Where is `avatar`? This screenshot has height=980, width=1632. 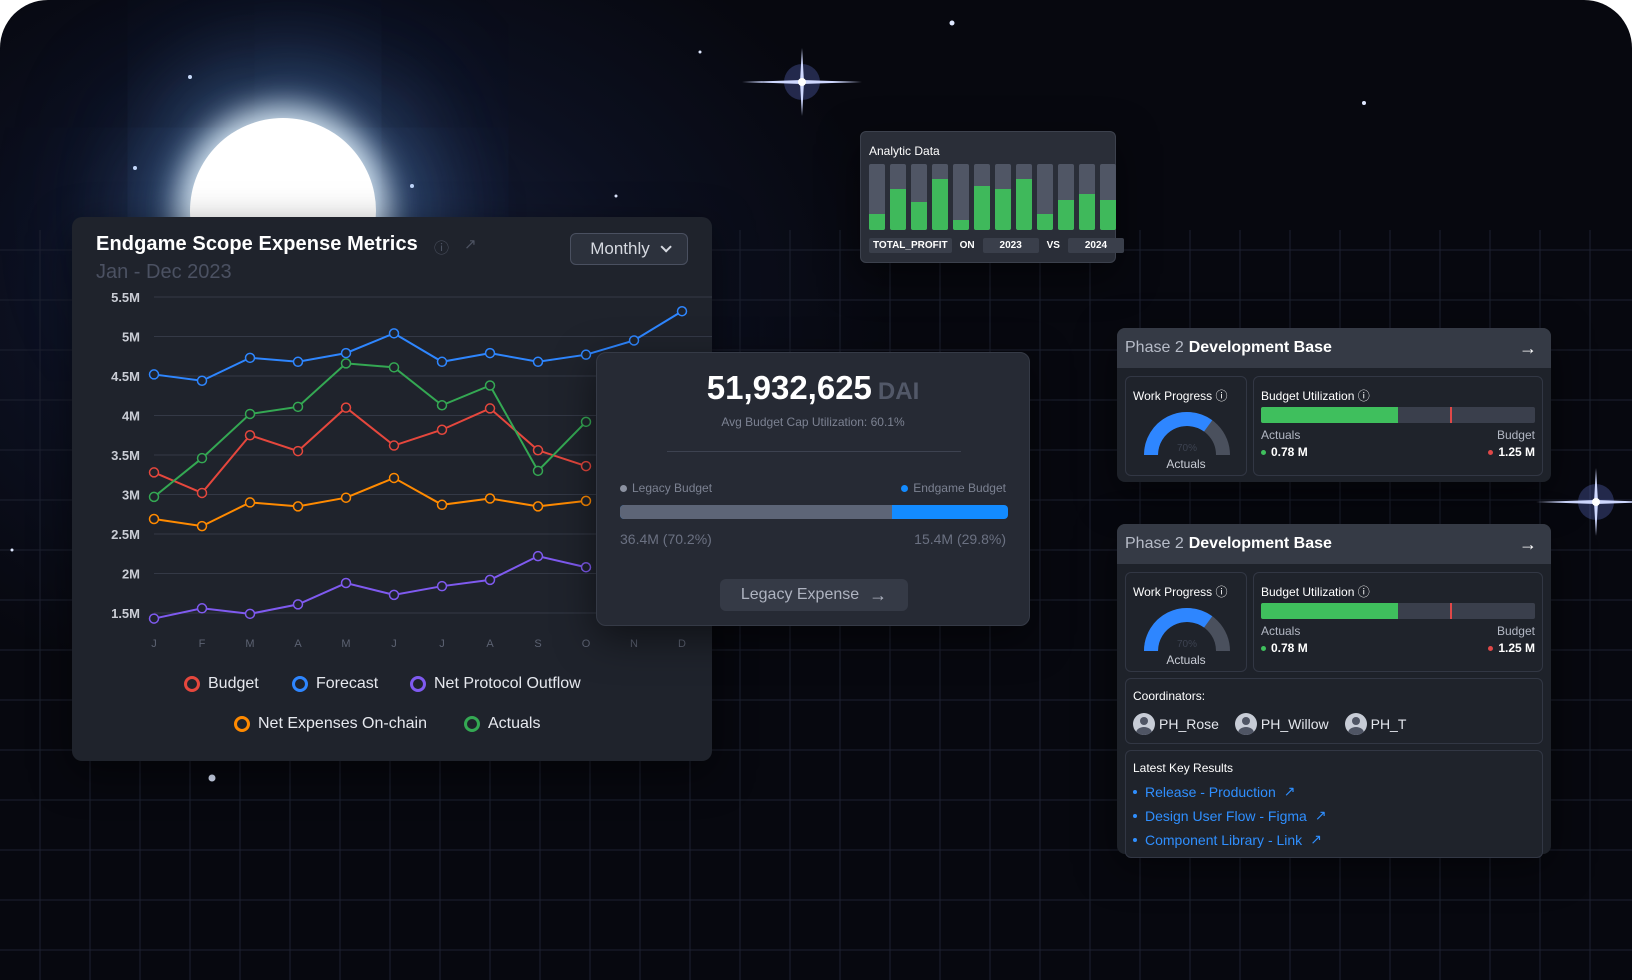 avatar is located at coordinates (1355, 724).